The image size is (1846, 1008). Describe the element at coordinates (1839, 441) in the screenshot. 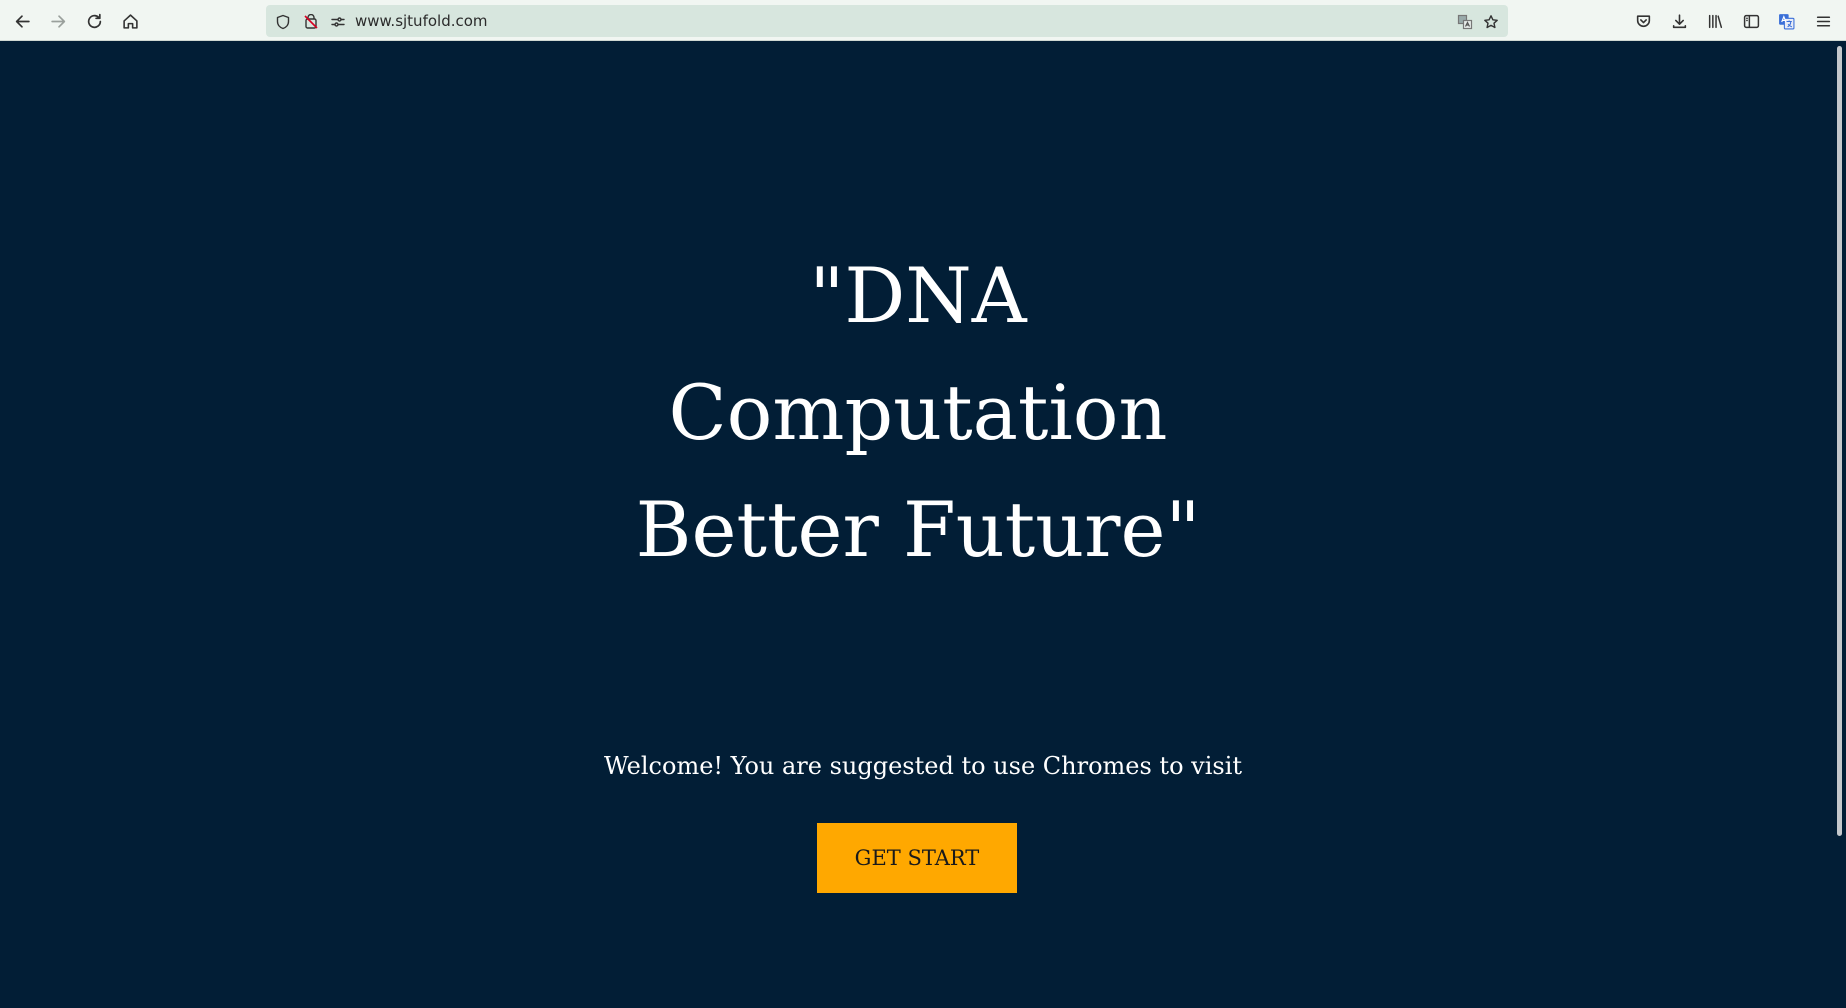

I see `scrollbar` at that location.